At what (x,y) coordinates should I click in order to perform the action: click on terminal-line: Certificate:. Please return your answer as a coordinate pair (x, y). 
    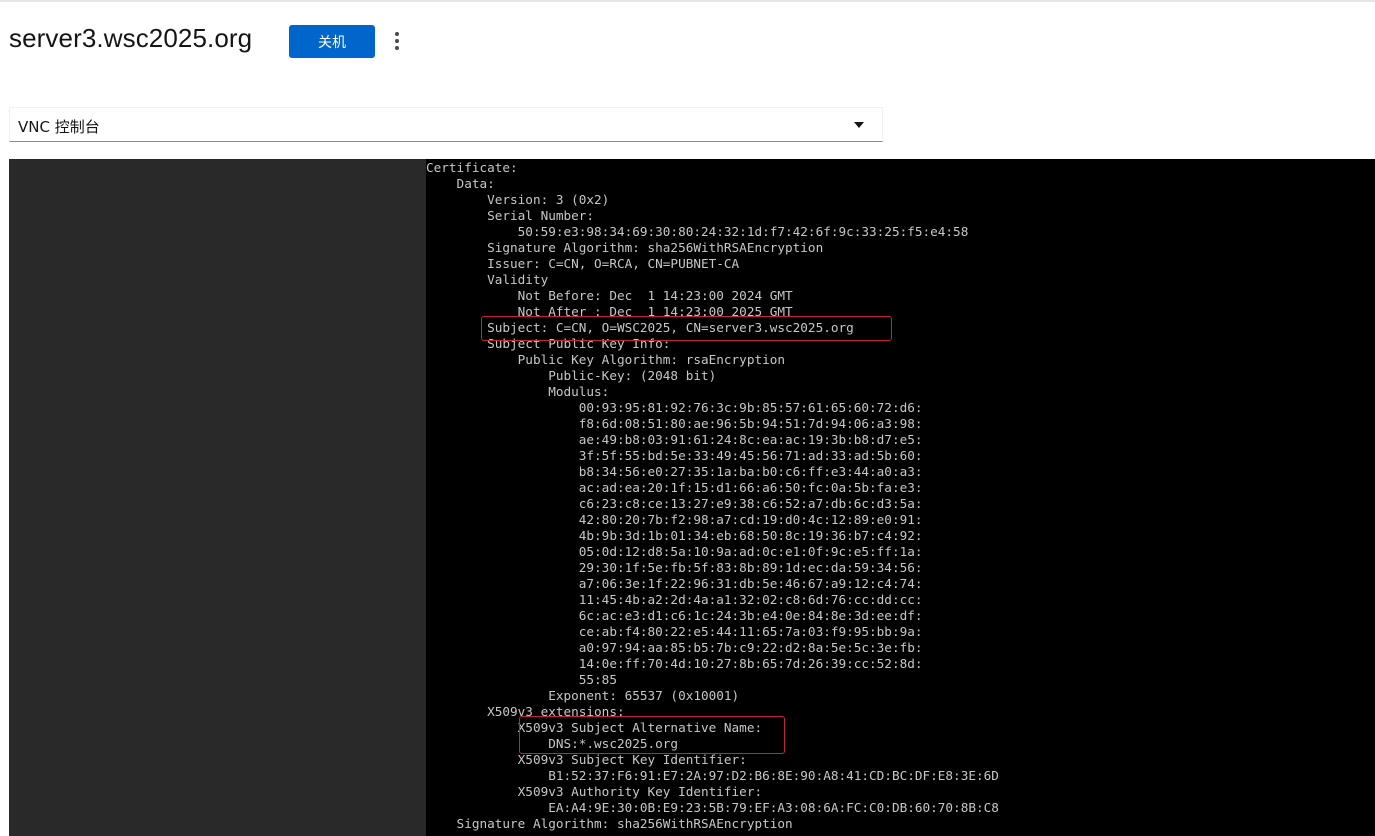
    Looking at the image, I should click on (472, 167).